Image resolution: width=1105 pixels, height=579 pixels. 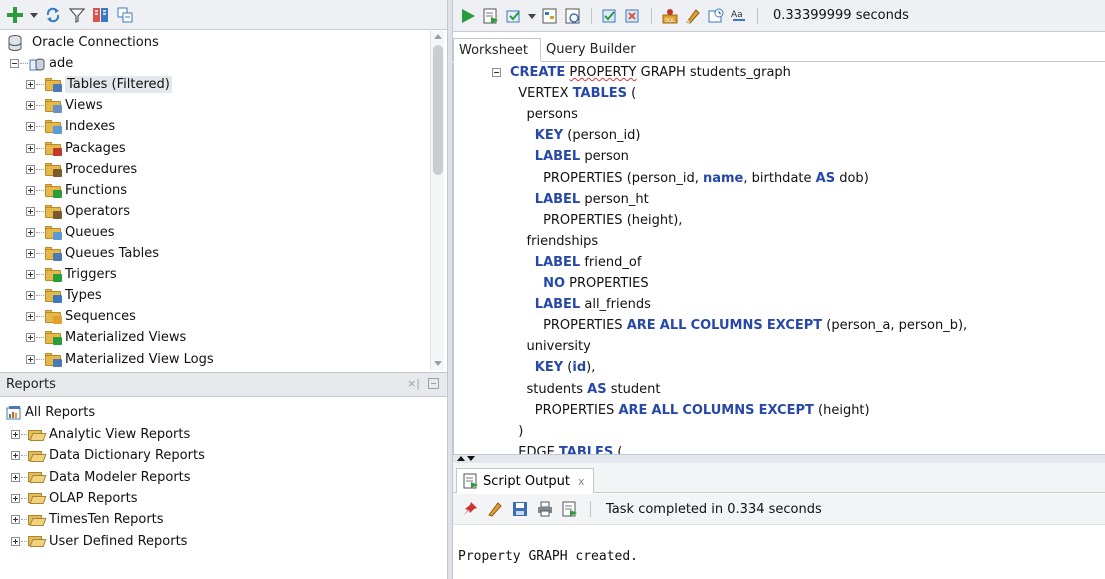 I want to click on svg-text: SQL, so click(x=670, y=21).